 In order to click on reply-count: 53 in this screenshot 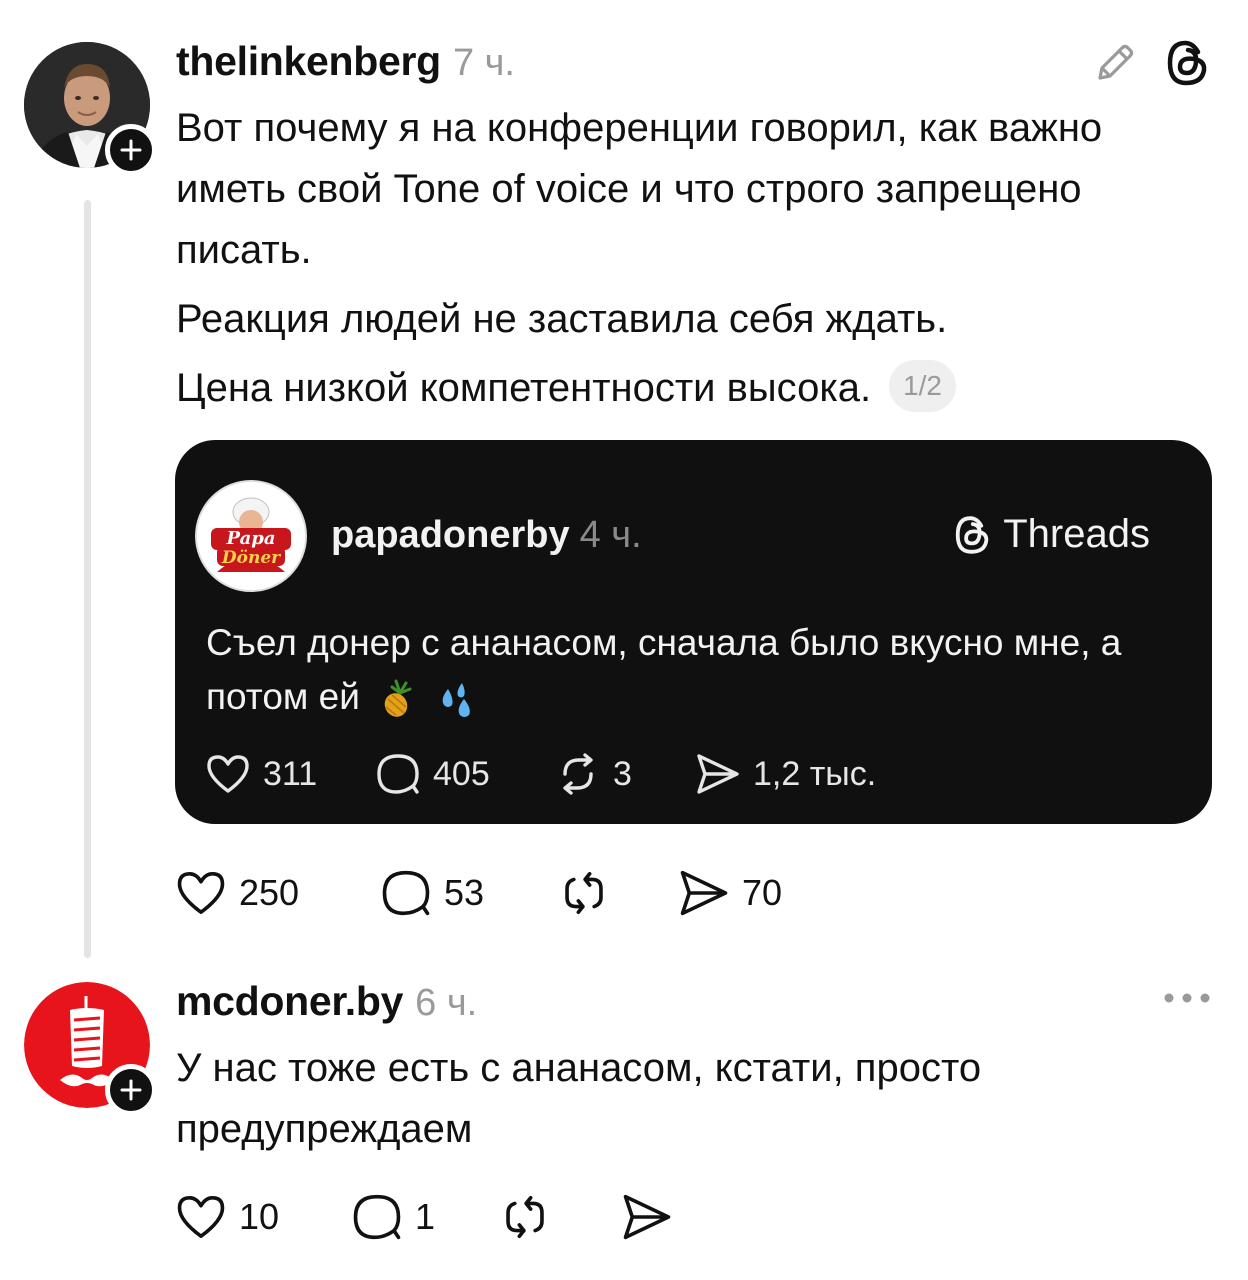, I will do `click(464, 892)`.